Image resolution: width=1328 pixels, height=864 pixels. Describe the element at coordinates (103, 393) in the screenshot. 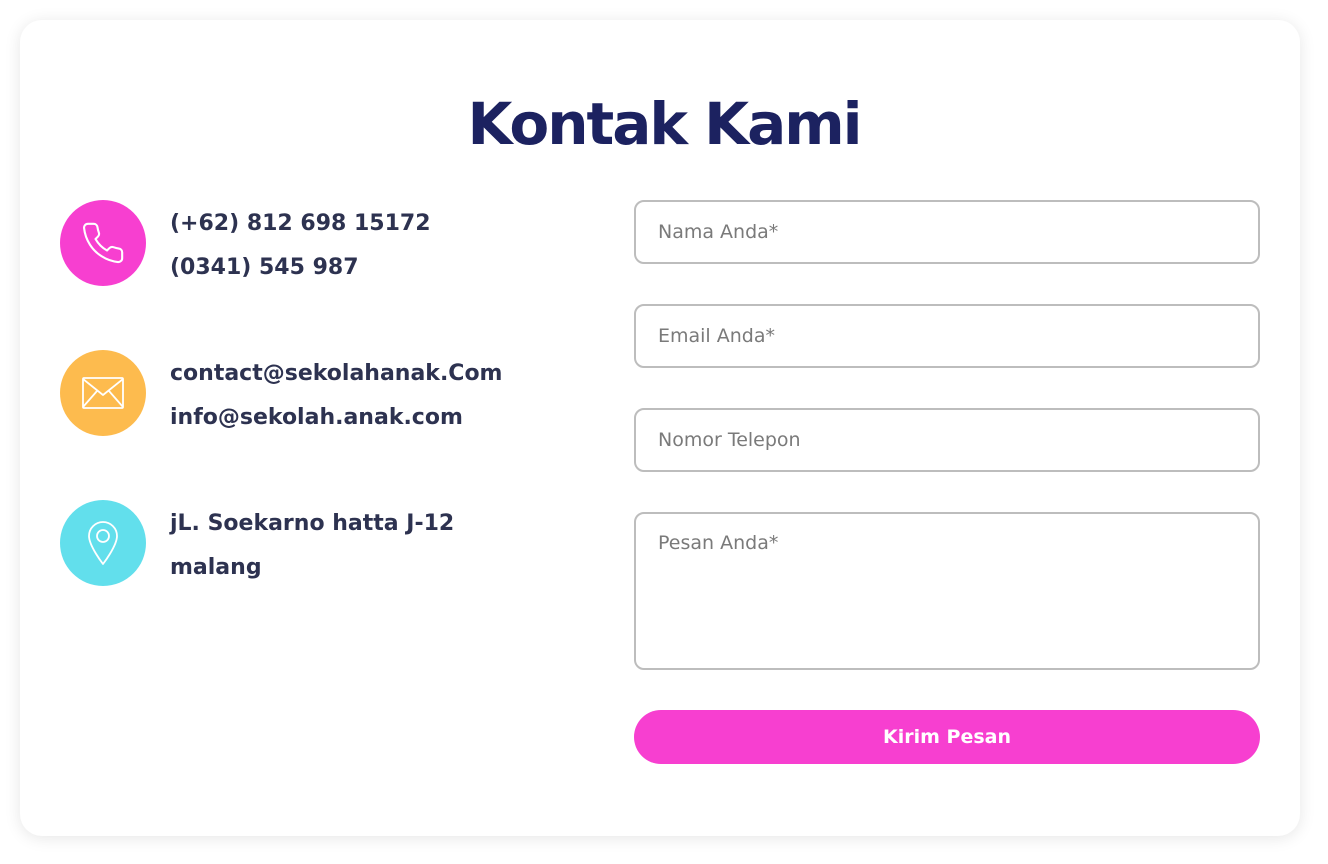

I see `envelope-icon` at that location.